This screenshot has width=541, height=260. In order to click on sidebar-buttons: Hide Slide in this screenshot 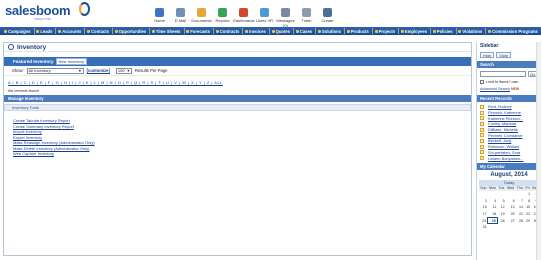, I will do `click(509, 54)`.